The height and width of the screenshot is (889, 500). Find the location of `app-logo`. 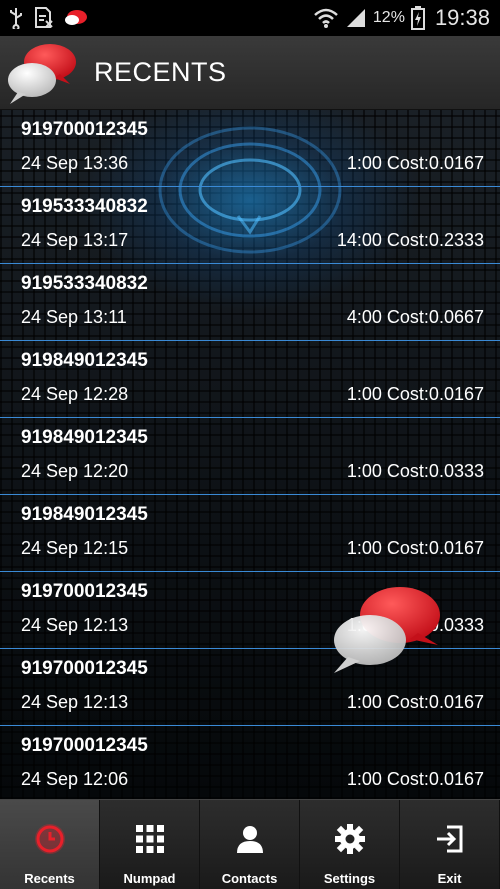

app-logo is located at coordinates (42, 73).